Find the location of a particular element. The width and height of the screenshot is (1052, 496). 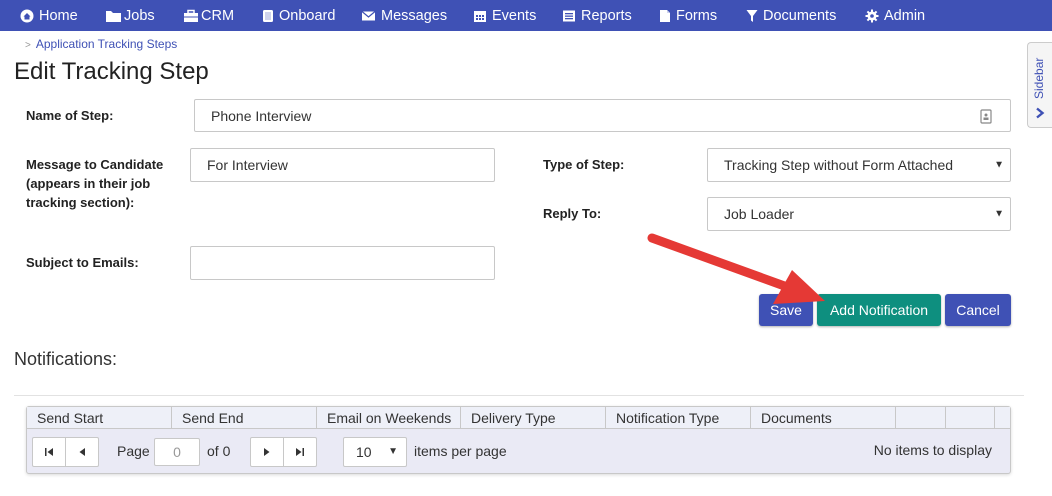

pager-page-label: Page is located at coordinates (133, 451).